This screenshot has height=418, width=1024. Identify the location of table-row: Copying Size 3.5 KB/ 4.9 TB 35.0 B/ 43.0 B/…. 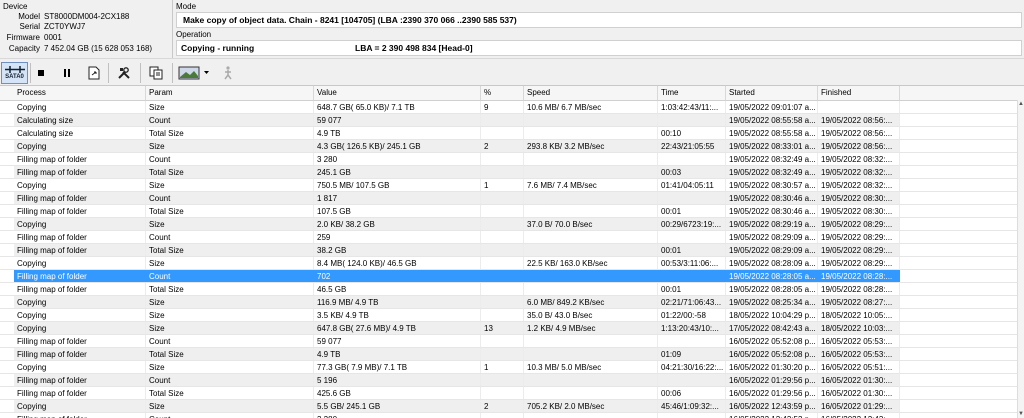
(509, 315).